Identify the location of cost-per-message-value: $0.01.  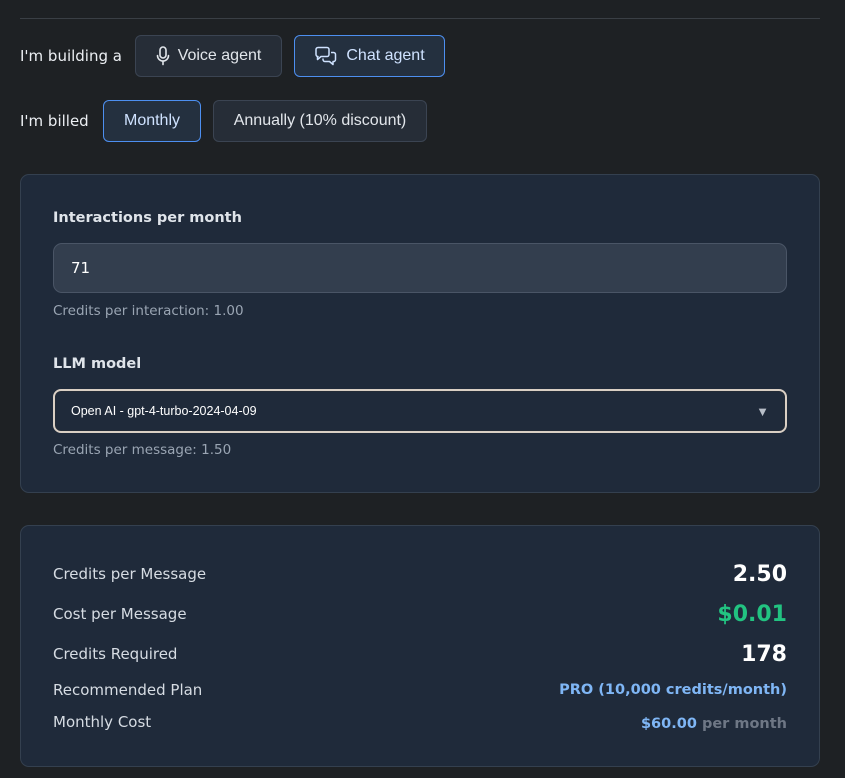
(752, 614).